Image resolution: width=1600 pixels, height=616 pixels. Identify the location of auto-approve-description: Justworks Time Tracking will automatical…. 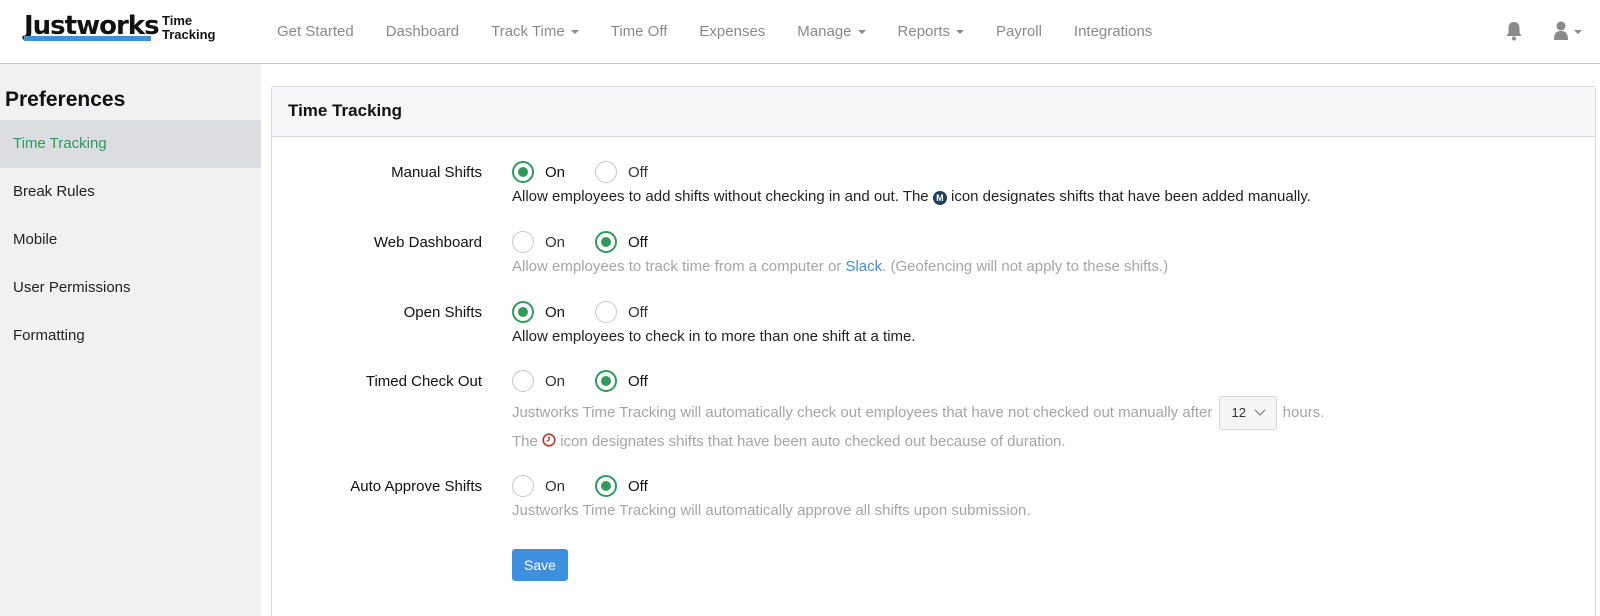
(771, 510).